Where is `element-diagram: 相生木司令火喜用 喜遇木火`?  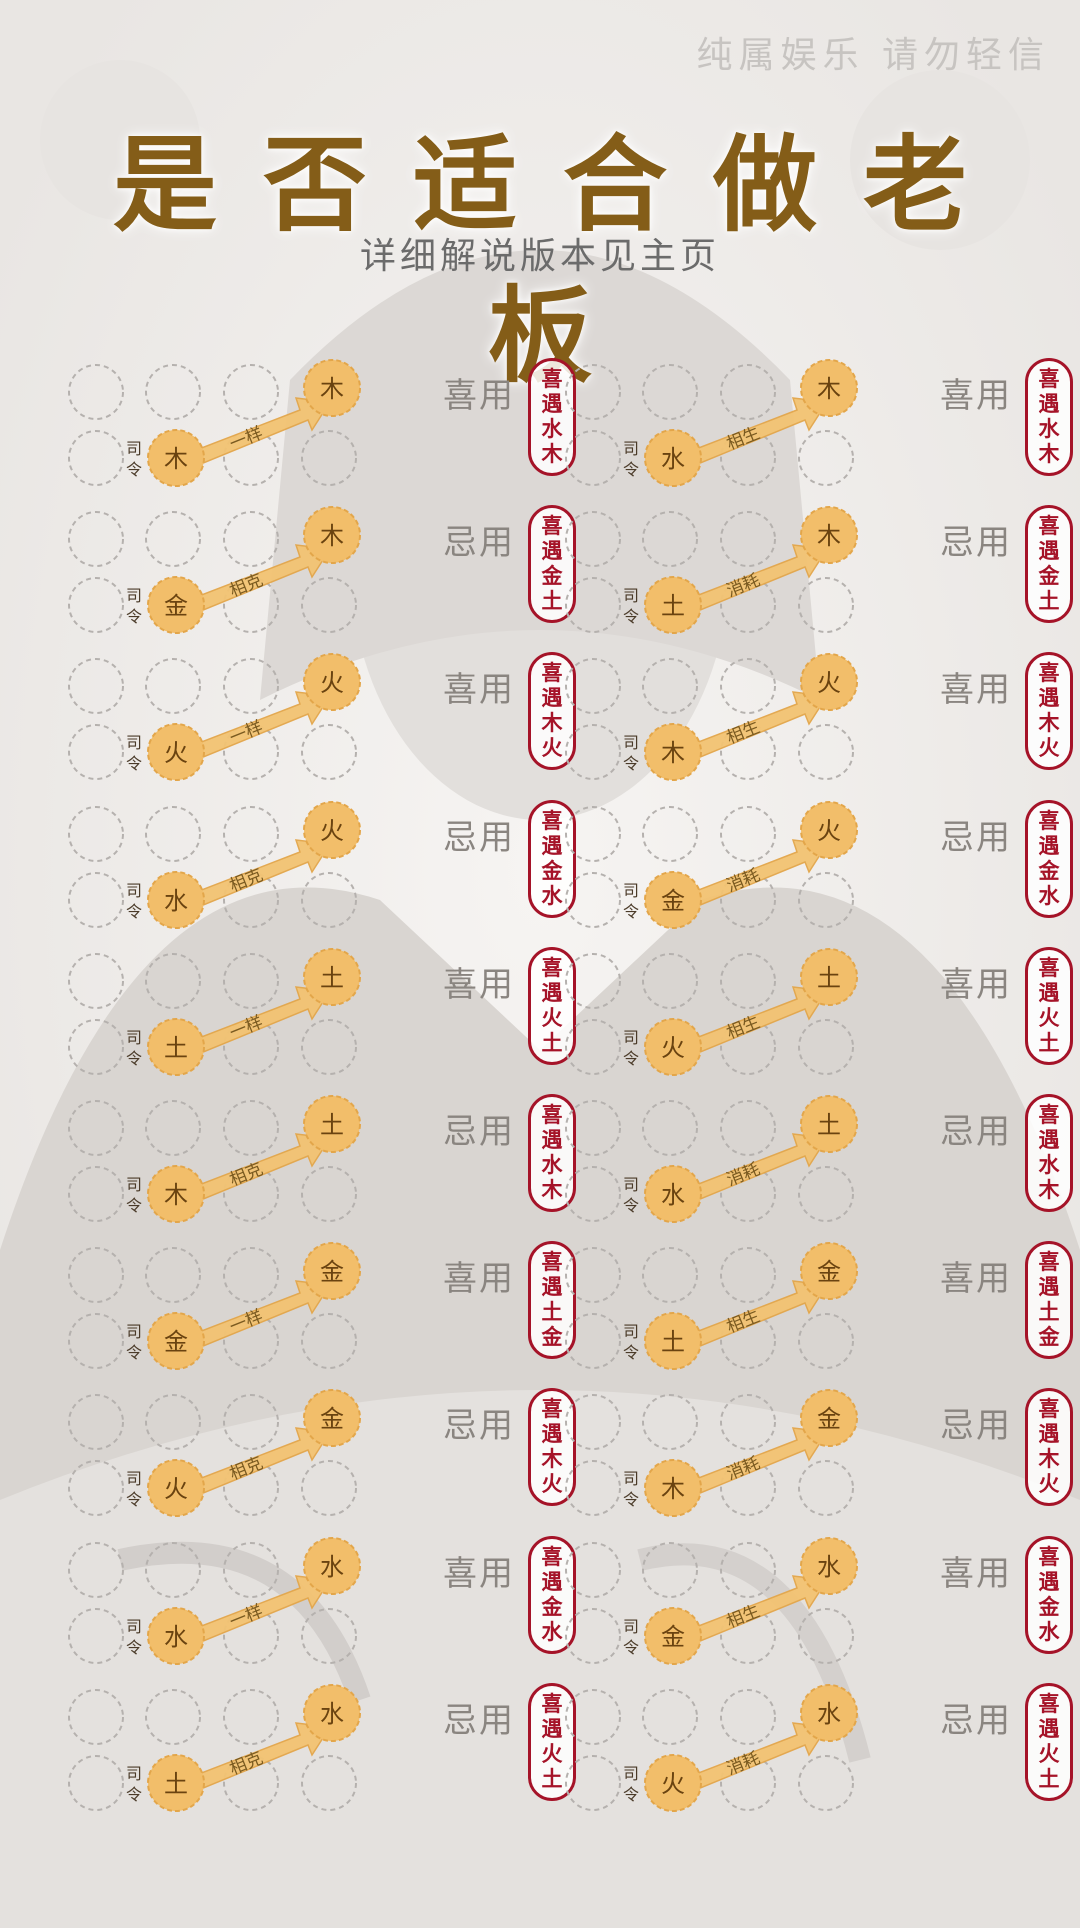
element-diagram: 相生木司令火喜用 喜遇木火 is located at coordinates (819, 722).